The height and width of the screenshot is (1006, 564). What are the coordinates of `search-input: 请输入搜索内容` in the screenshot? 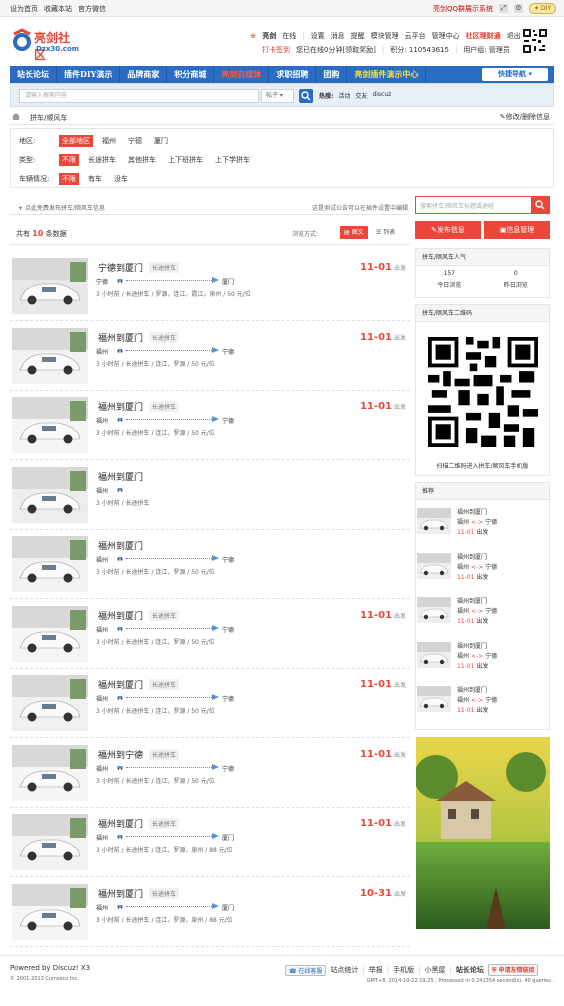 It's located at (139, 96).